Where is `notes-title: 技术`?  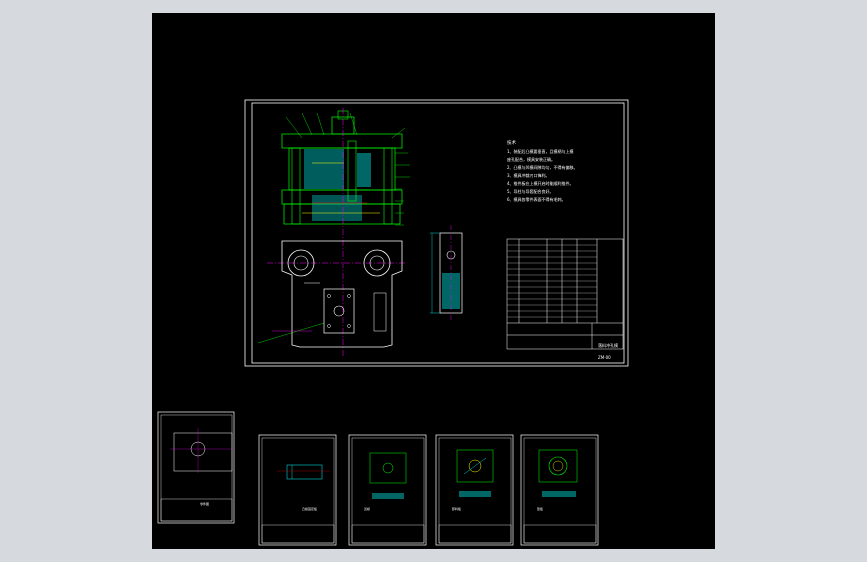
notes-title: 技术 is located at coordinates (511, 142).